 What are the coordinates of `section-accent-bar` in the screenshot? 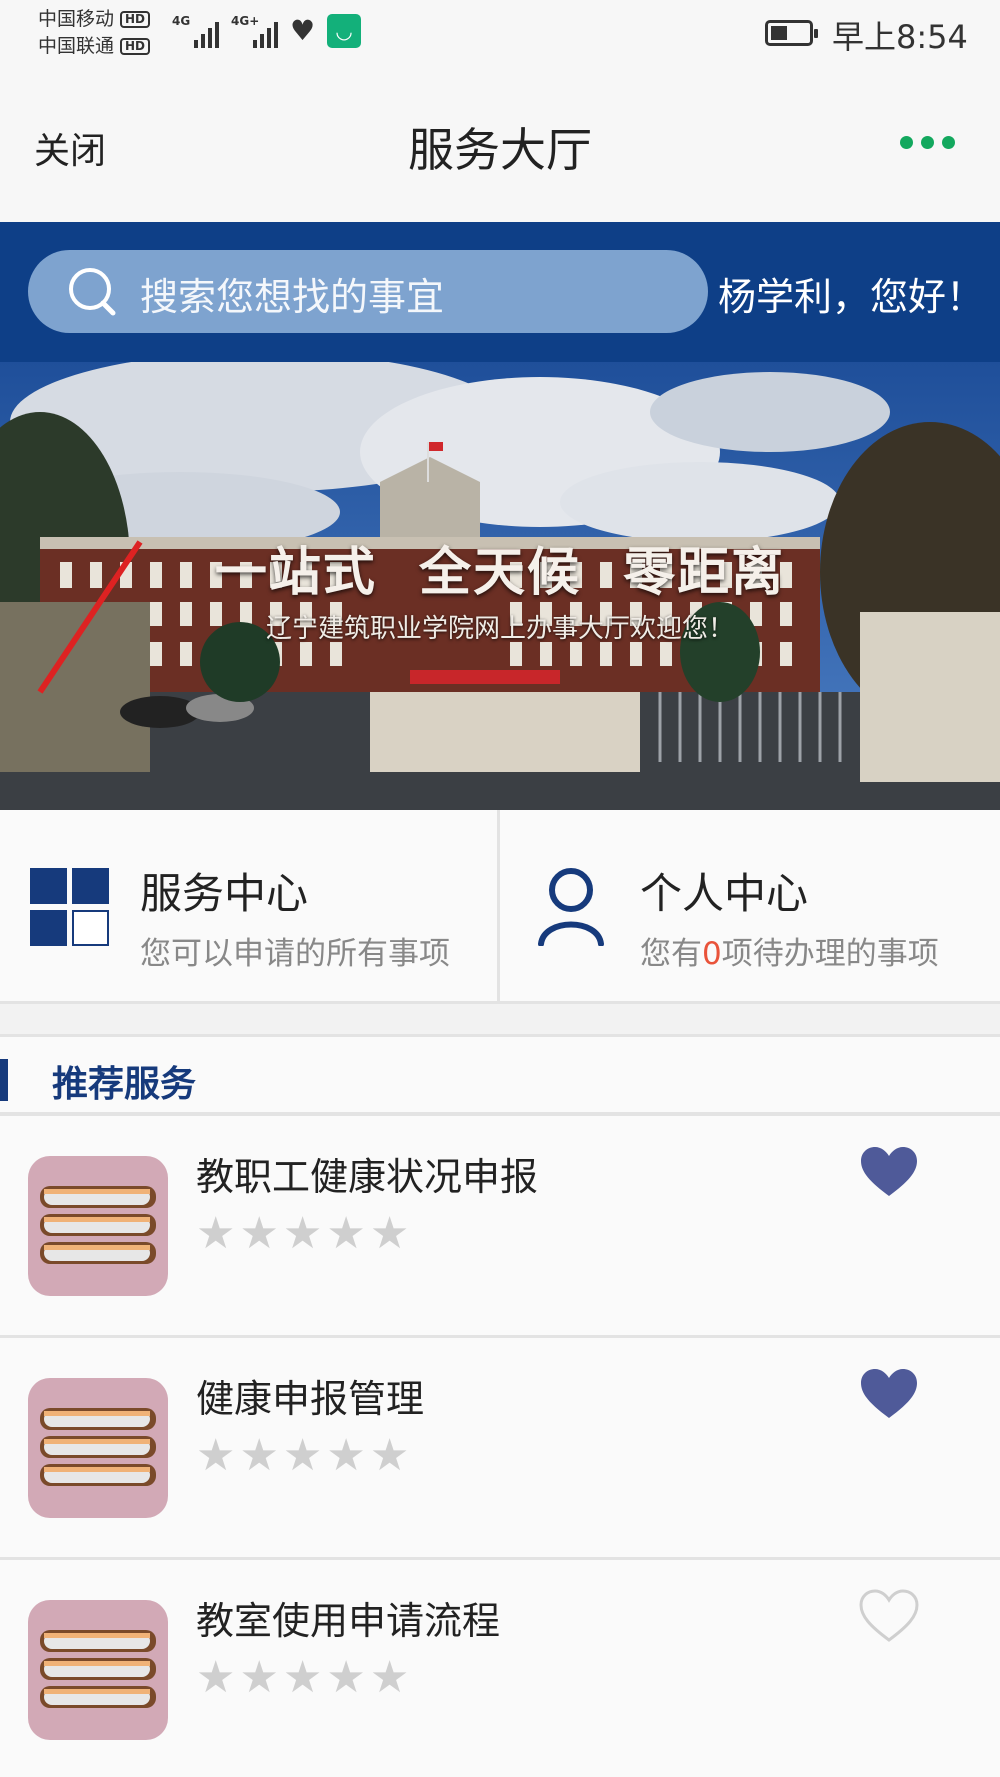 It's located at (4, 1080).